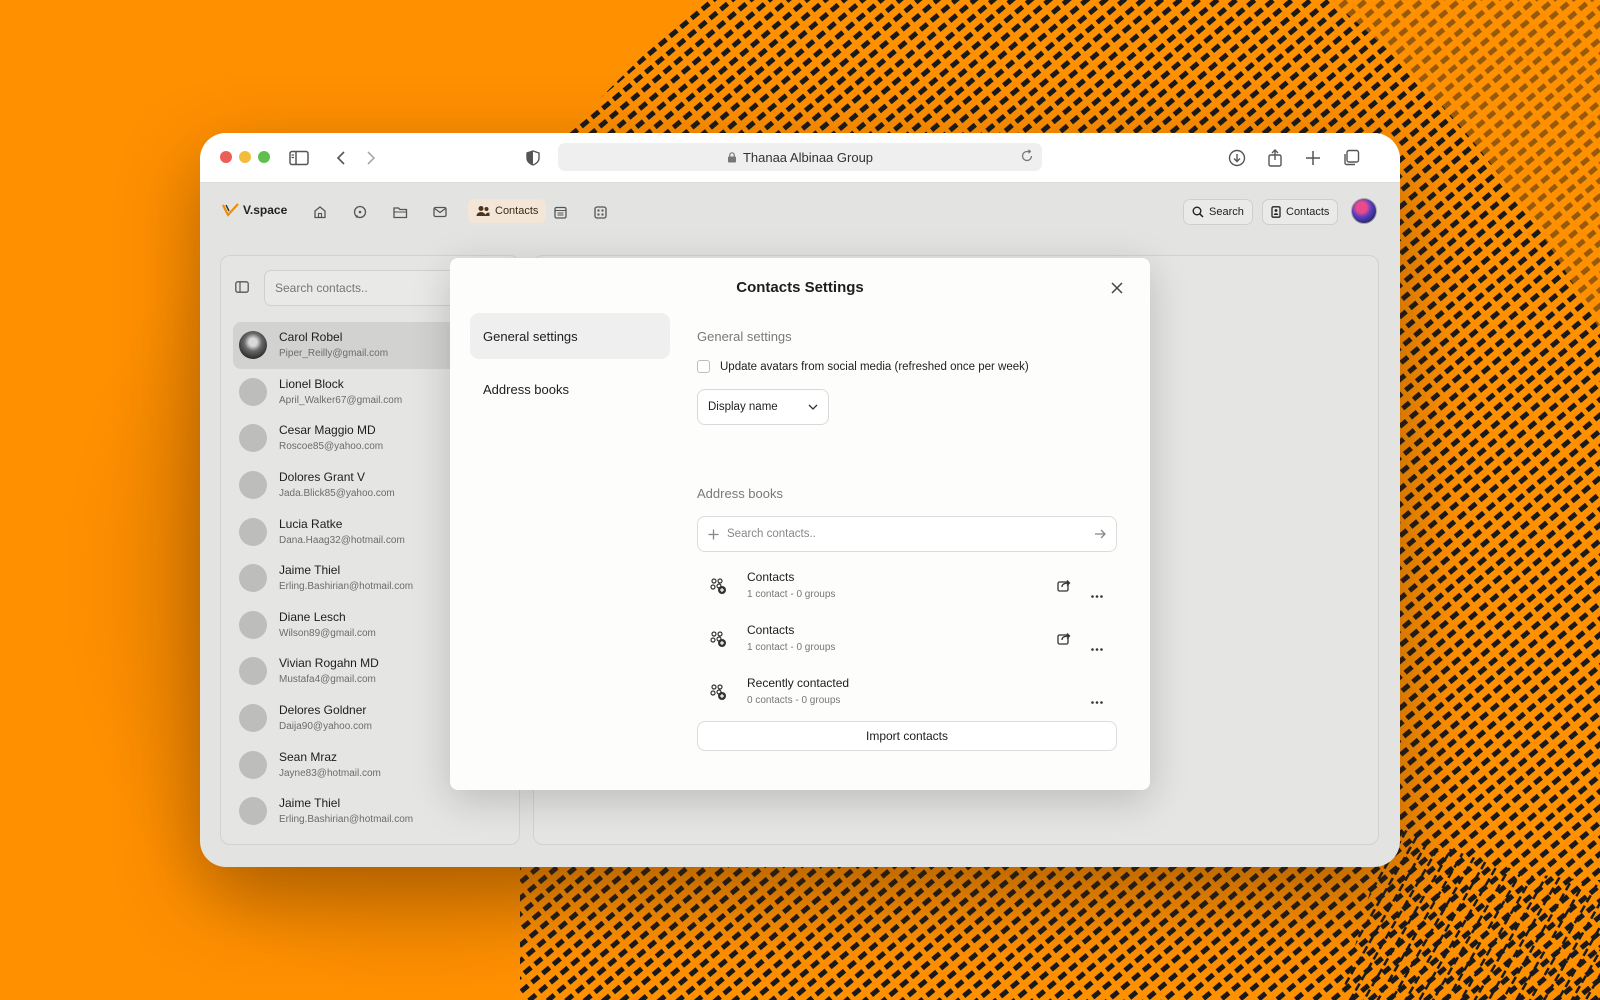 The image size is (1600, 1000). What do you see at coordinates (910, 534) in the screenshot?
I see `address-books-search-input` at bounding box center [910, 534].